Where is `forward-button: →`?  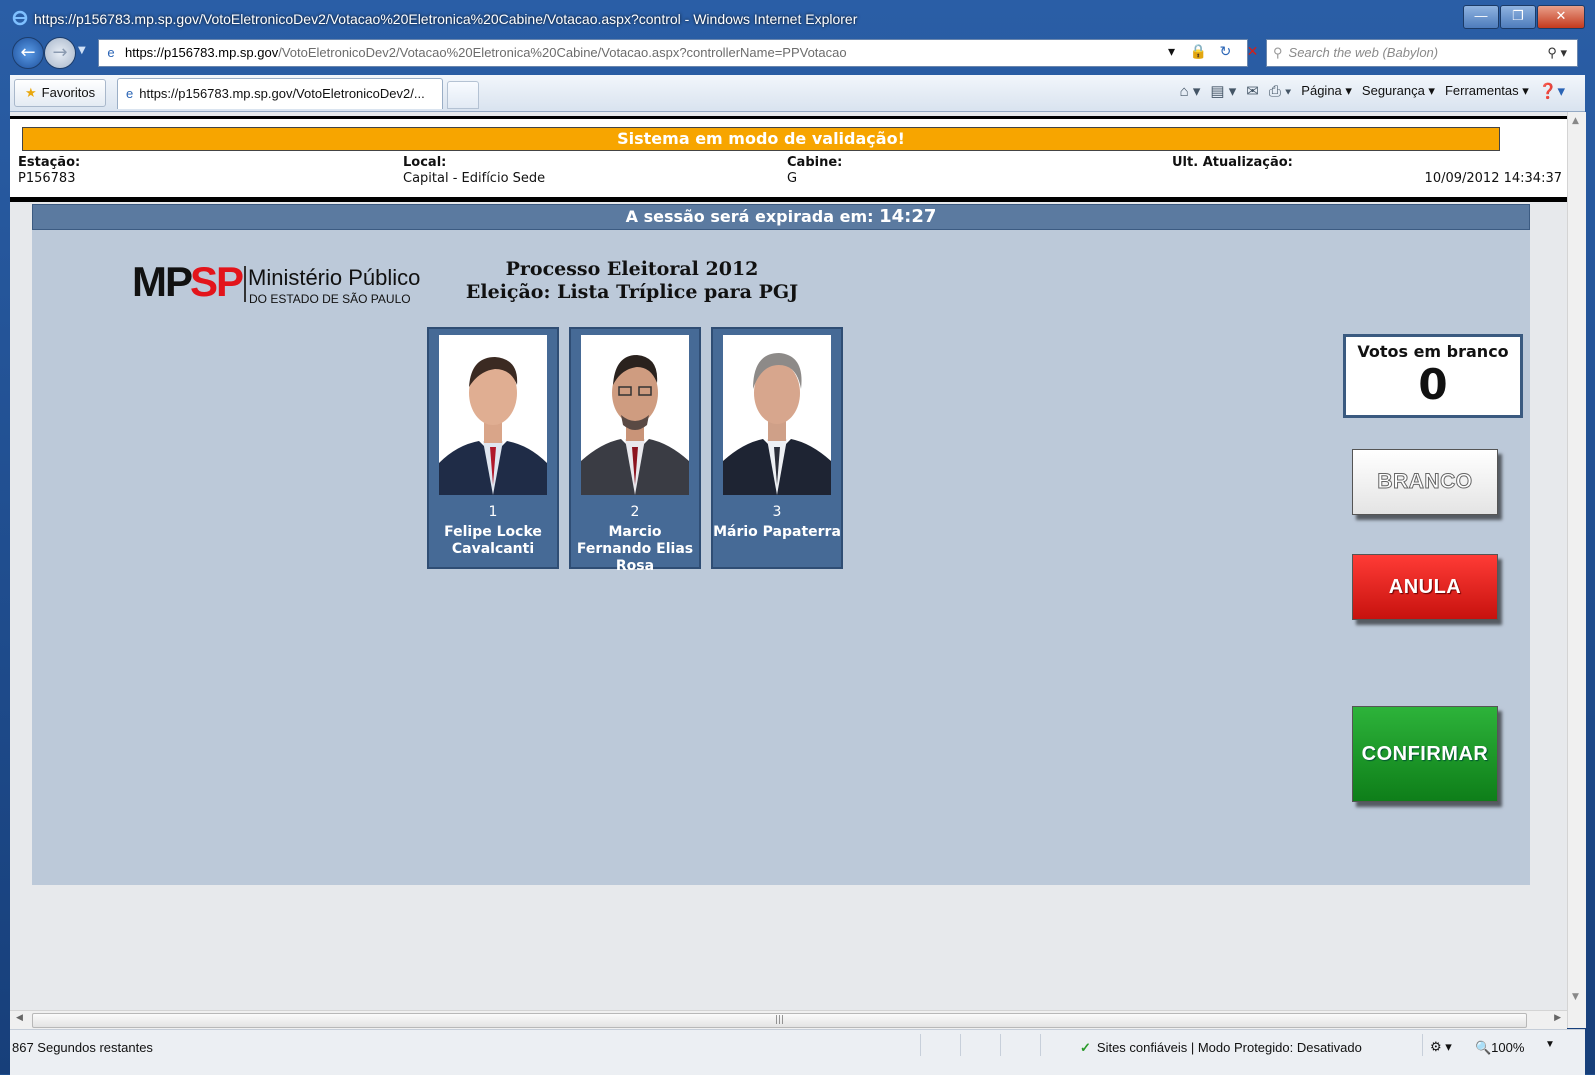 forward-button: → is located at coordinates (60, 53).